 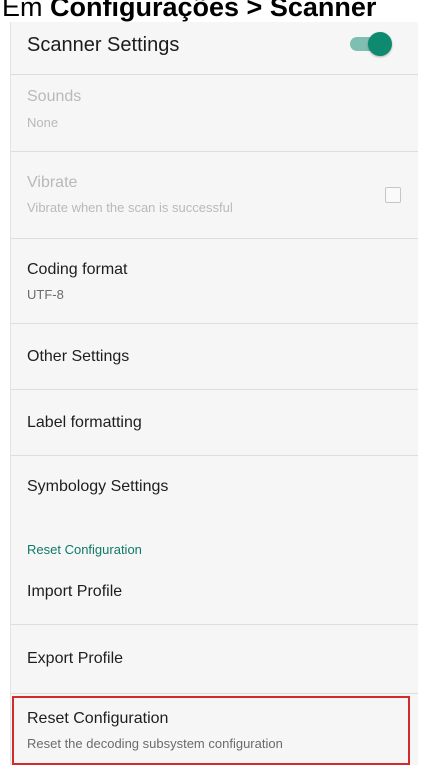 I want to click on scanner-settings-header: Scanner Settings, so click(x=214, y=48).